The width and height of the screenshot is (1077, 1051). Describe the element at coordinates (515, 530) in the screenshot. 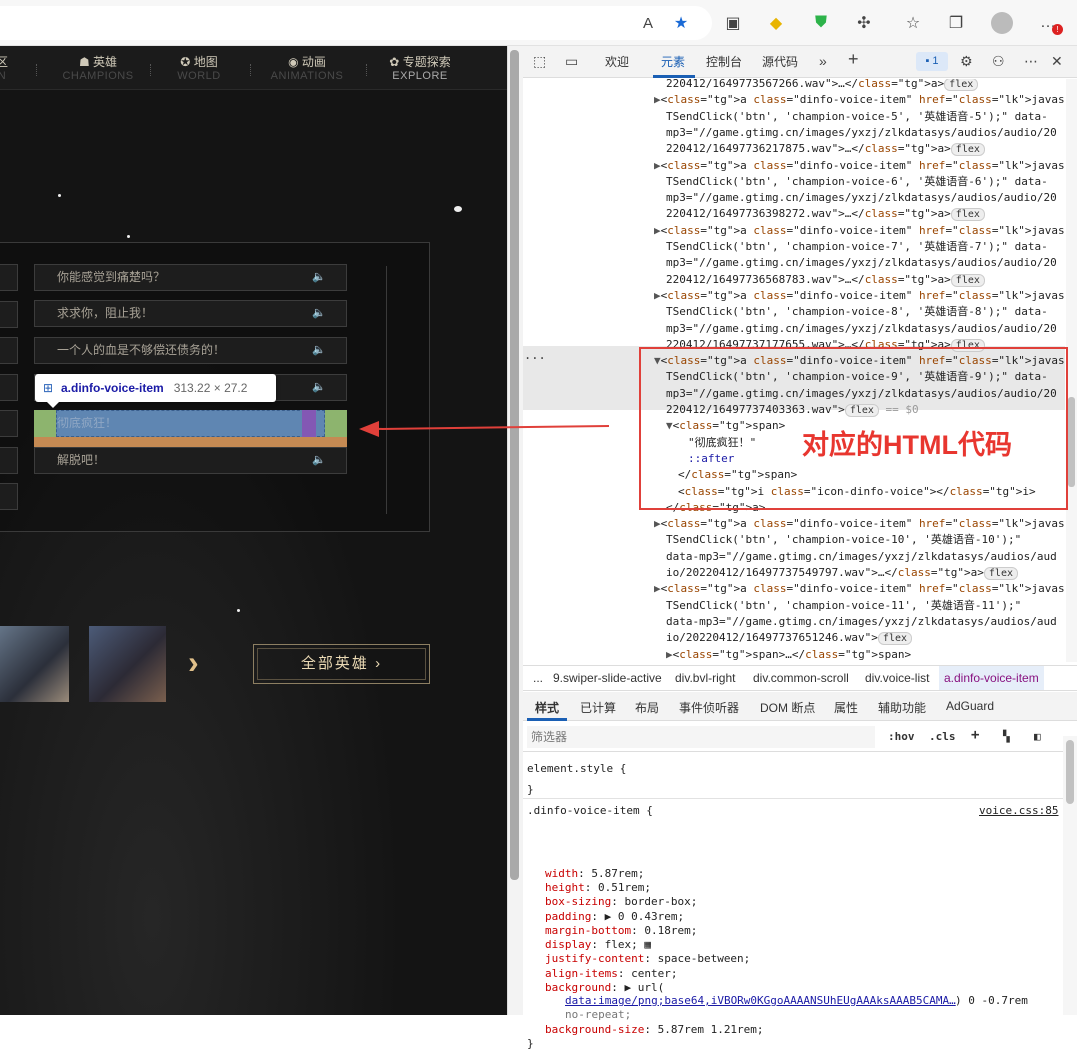

I see `page-scrollbar` at that location.